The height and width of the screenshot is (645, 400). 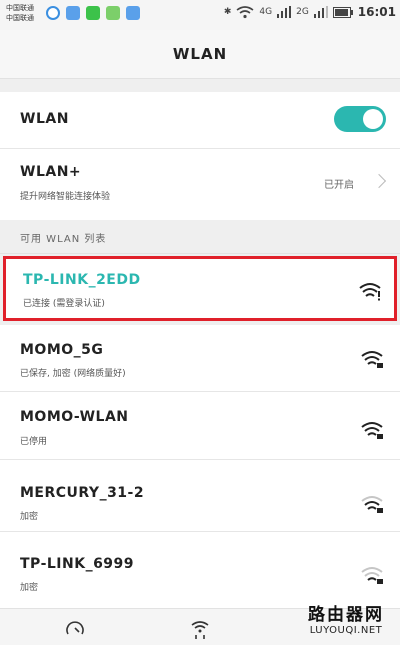 I want to click on carrier-label-2: 中国联通, so click(x=20, y=18).